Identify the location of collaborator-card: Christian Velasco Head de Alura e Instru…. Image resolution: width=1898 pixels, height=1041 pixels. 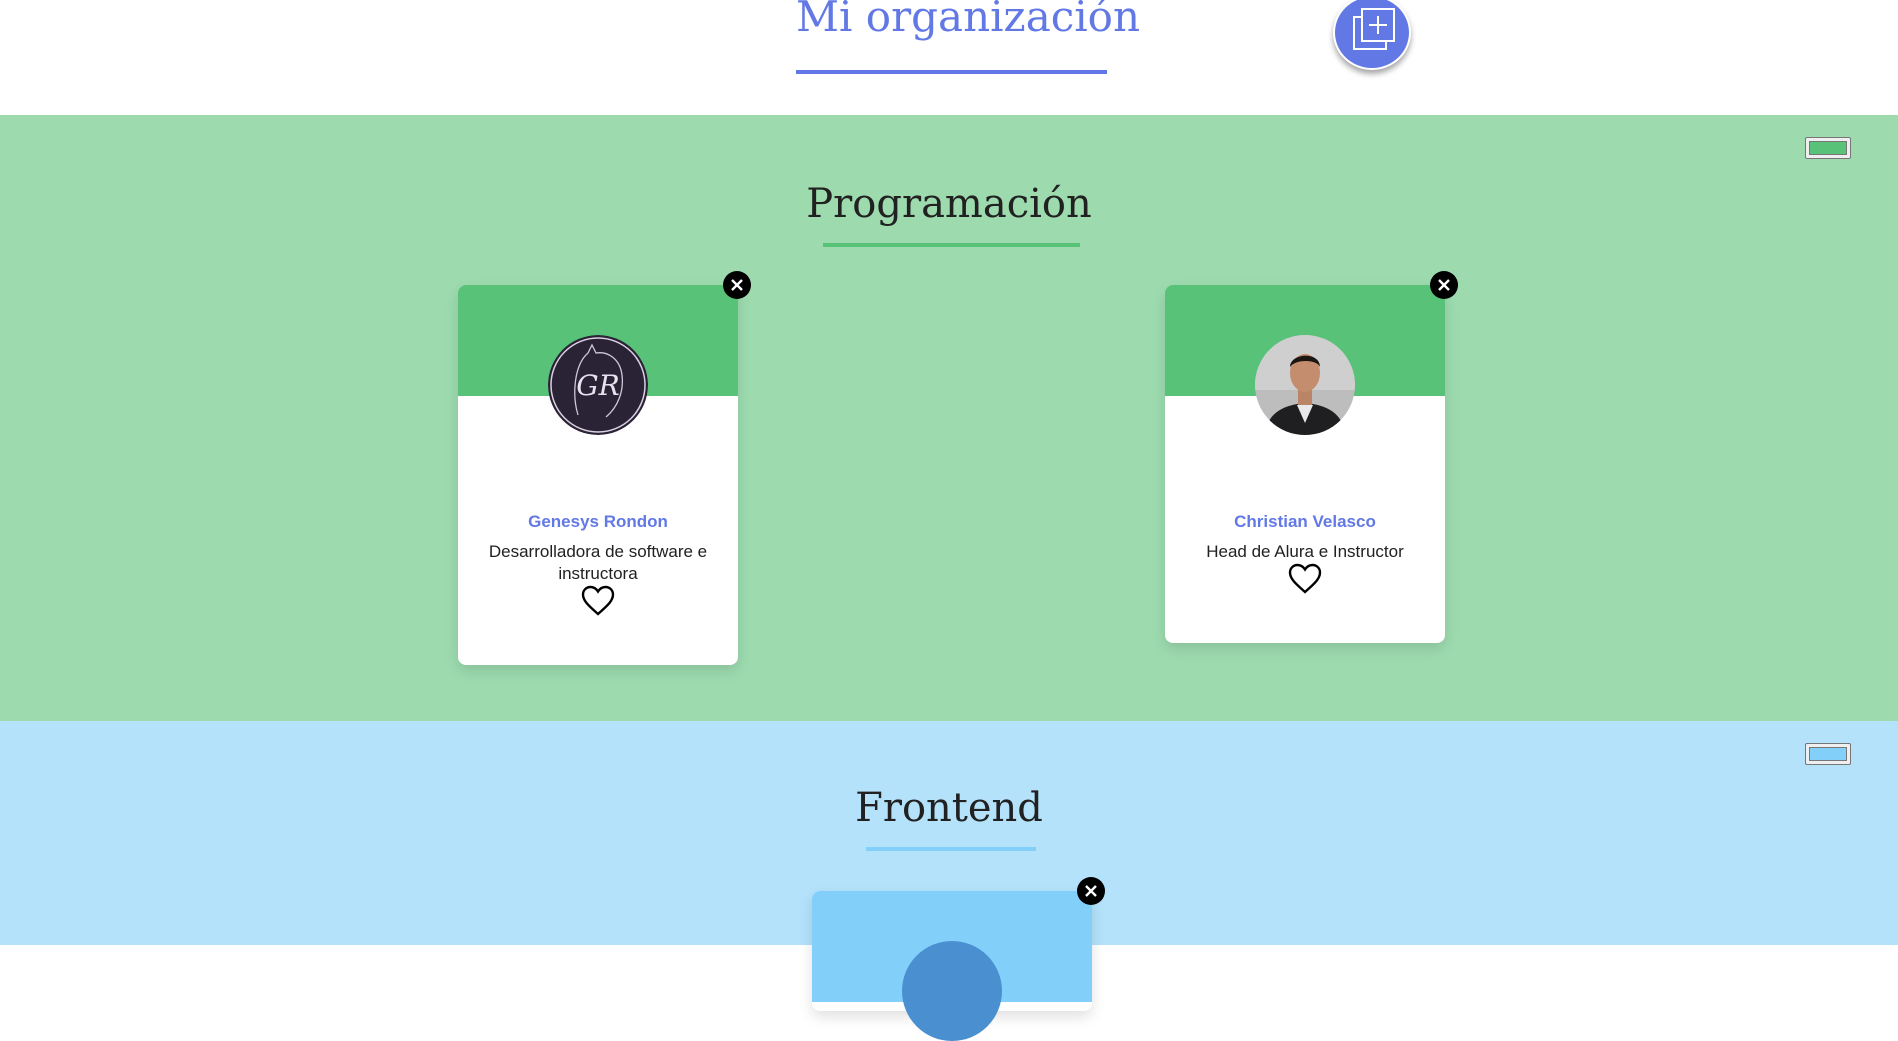
(1311, 457).